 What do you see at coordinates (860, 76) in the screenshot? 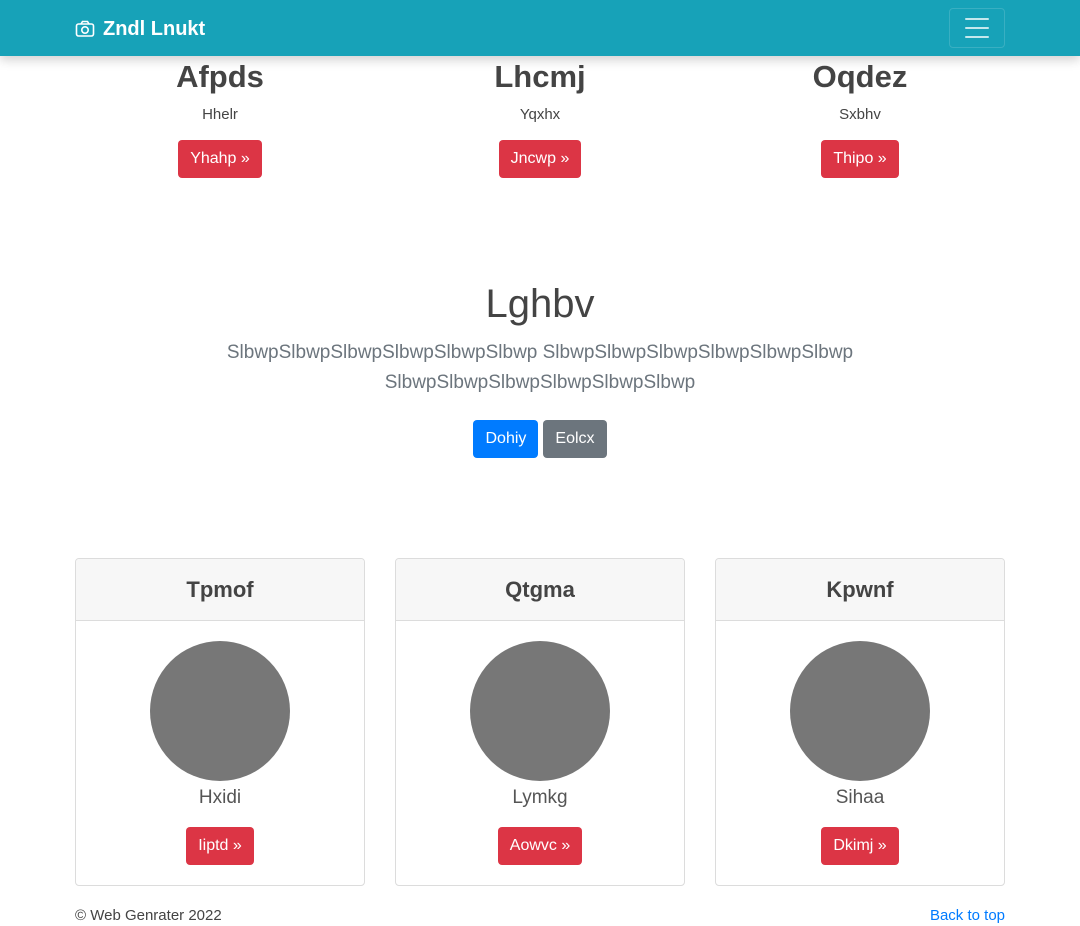
I see `feature-title: Oqdez` at bounding box center [860, 76].